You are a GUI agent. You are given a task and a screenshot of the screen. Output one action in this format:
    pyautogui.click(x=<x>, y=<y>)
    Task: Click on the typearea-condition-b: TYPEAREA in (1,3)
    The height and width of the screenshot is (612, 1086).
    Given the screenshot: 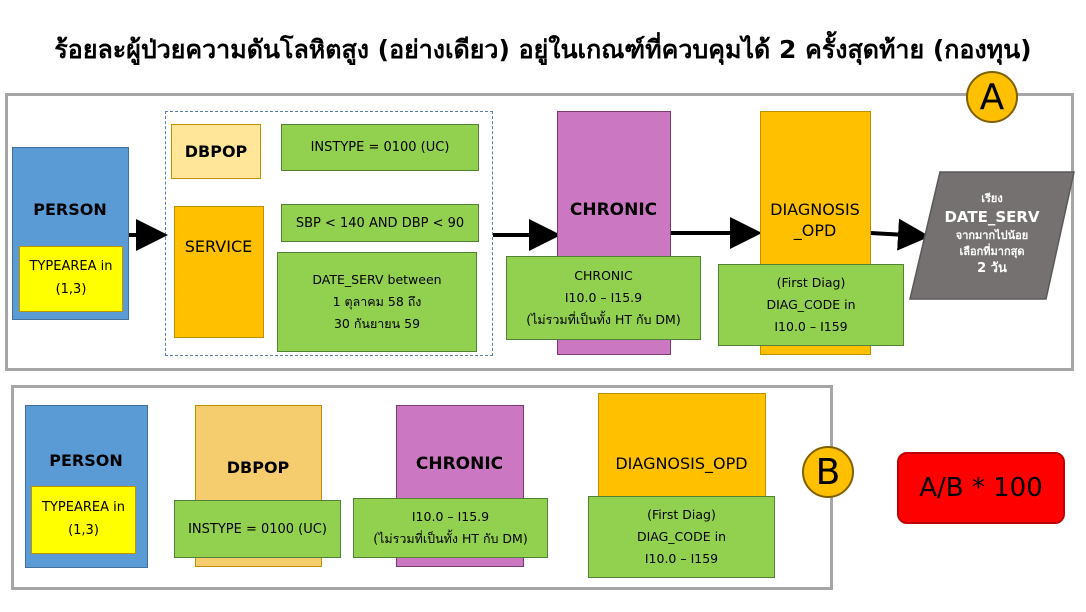 What is the action you would take?
    pyautogui.click(x=83, y=520)
    